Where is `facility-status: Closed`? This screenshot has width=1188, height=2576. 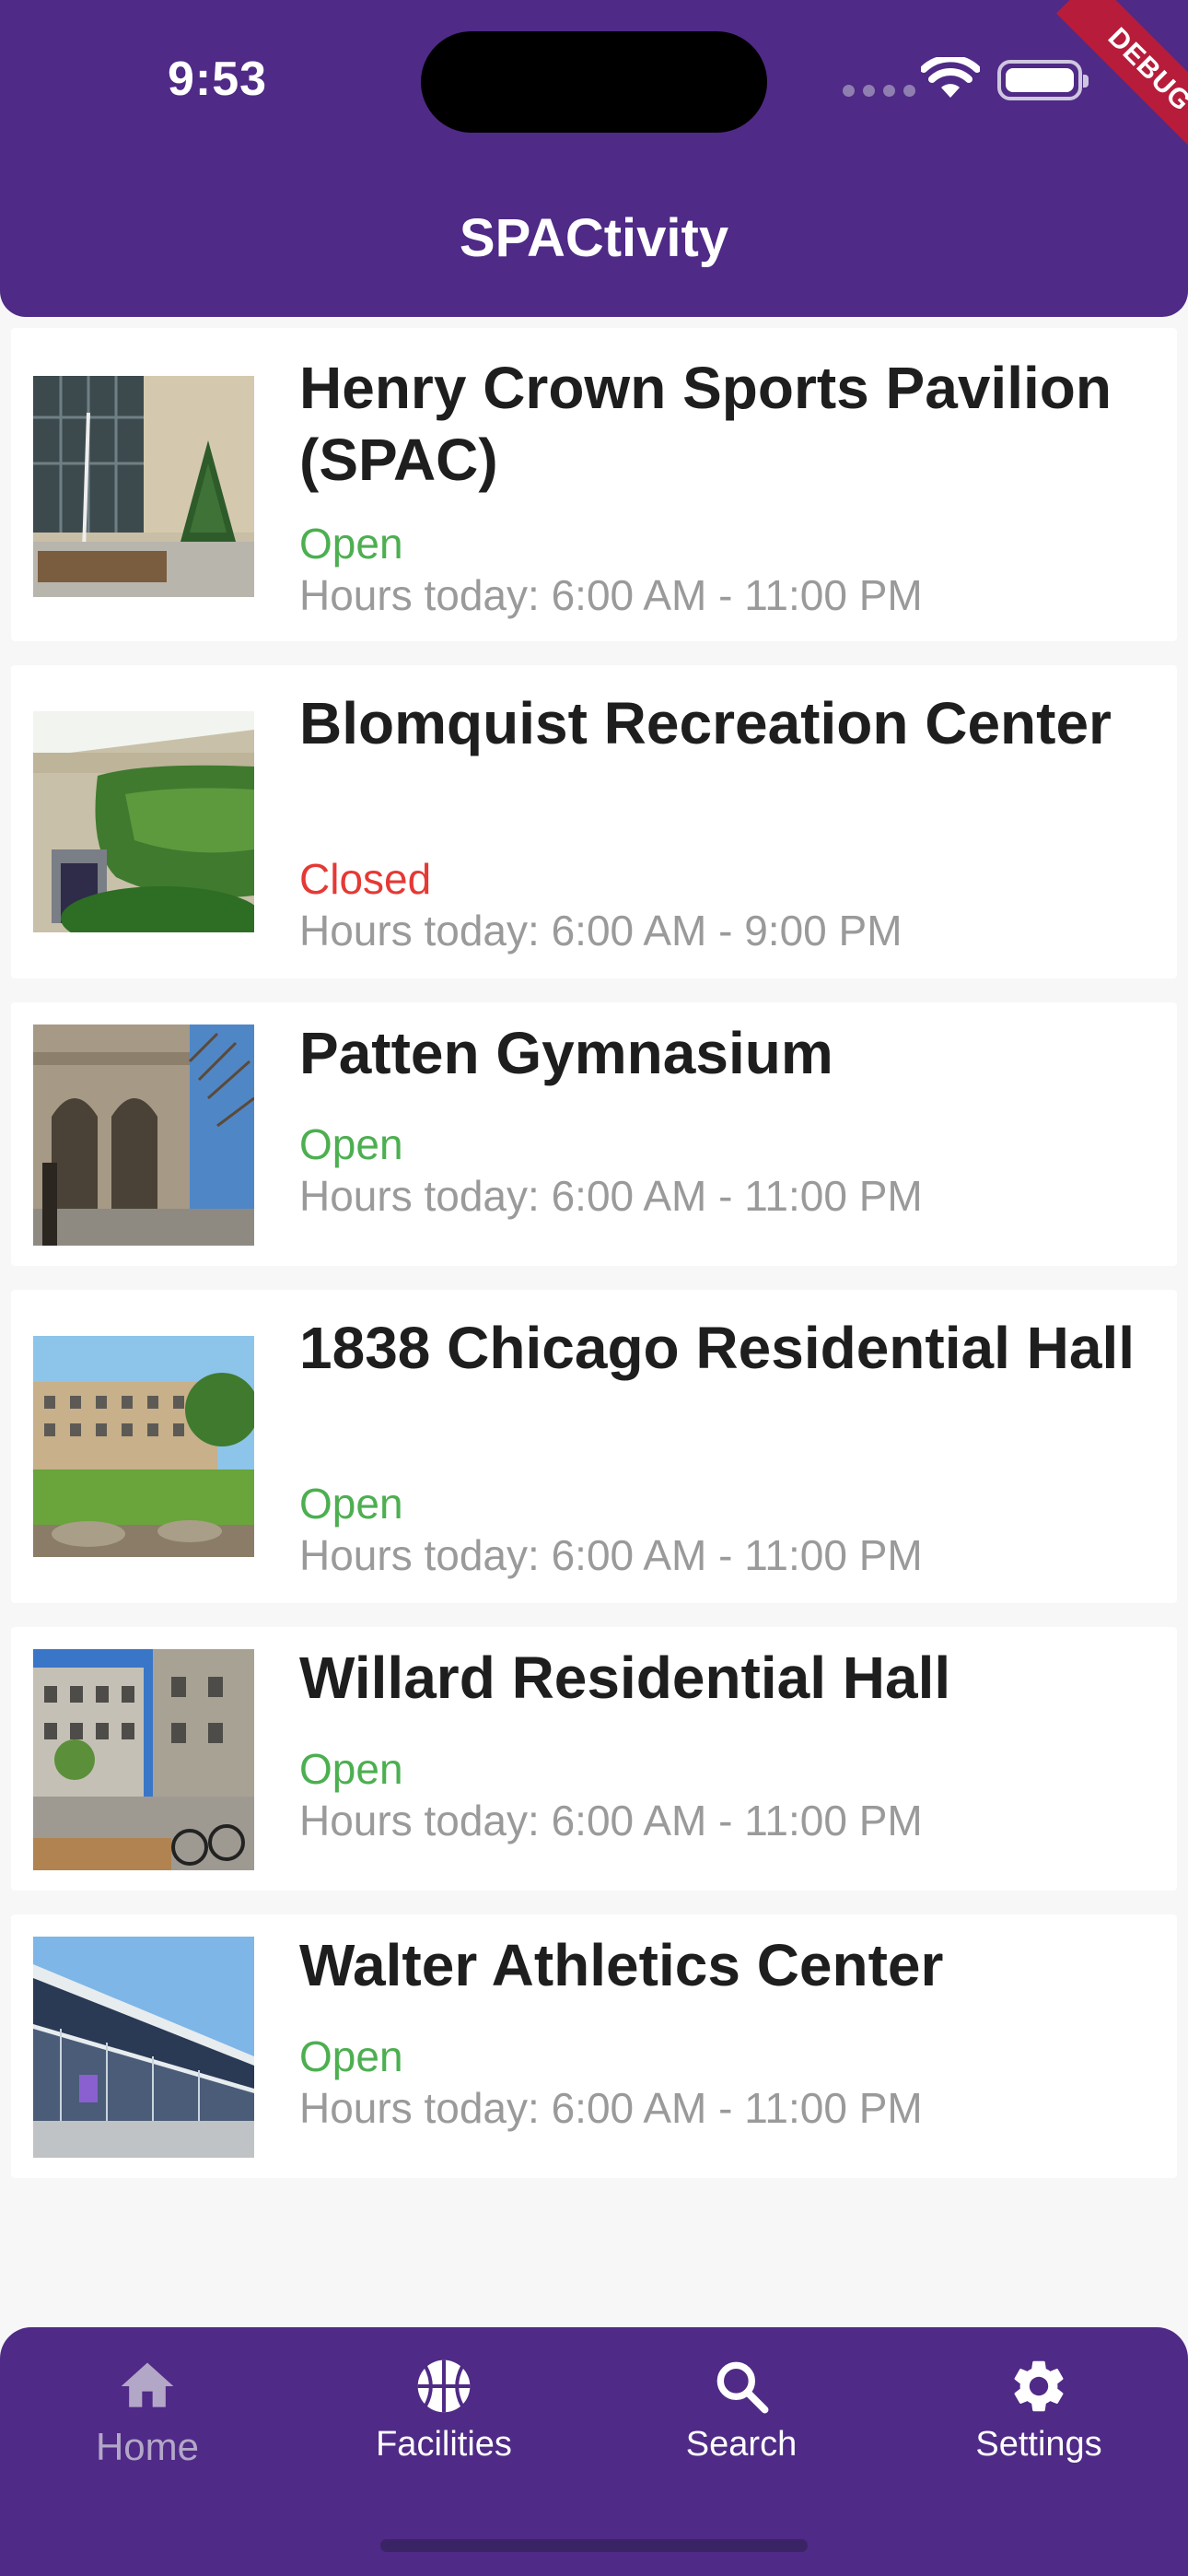
facility-status: Closed is located at coordinates (365, 879).